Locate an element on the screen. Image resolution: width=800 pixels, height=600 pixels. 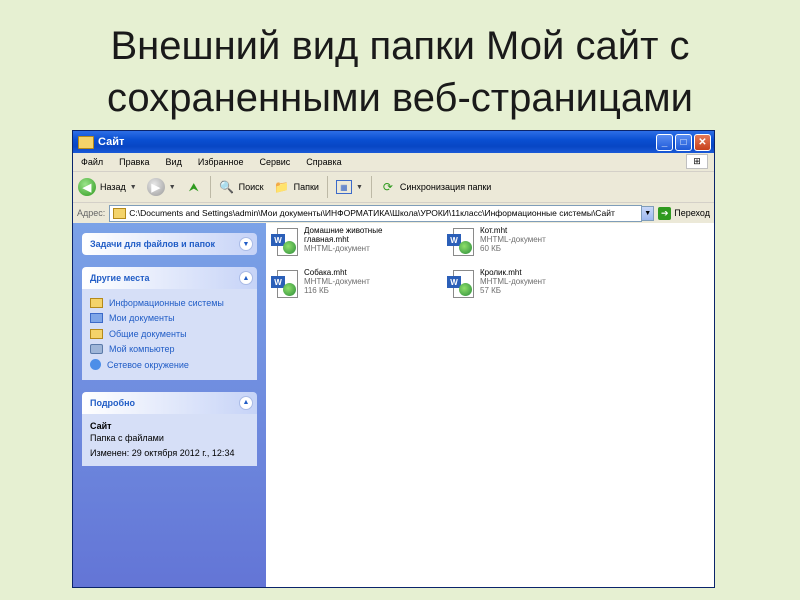
place-network: Сетевое окружение is located at coordinates (169, 365).